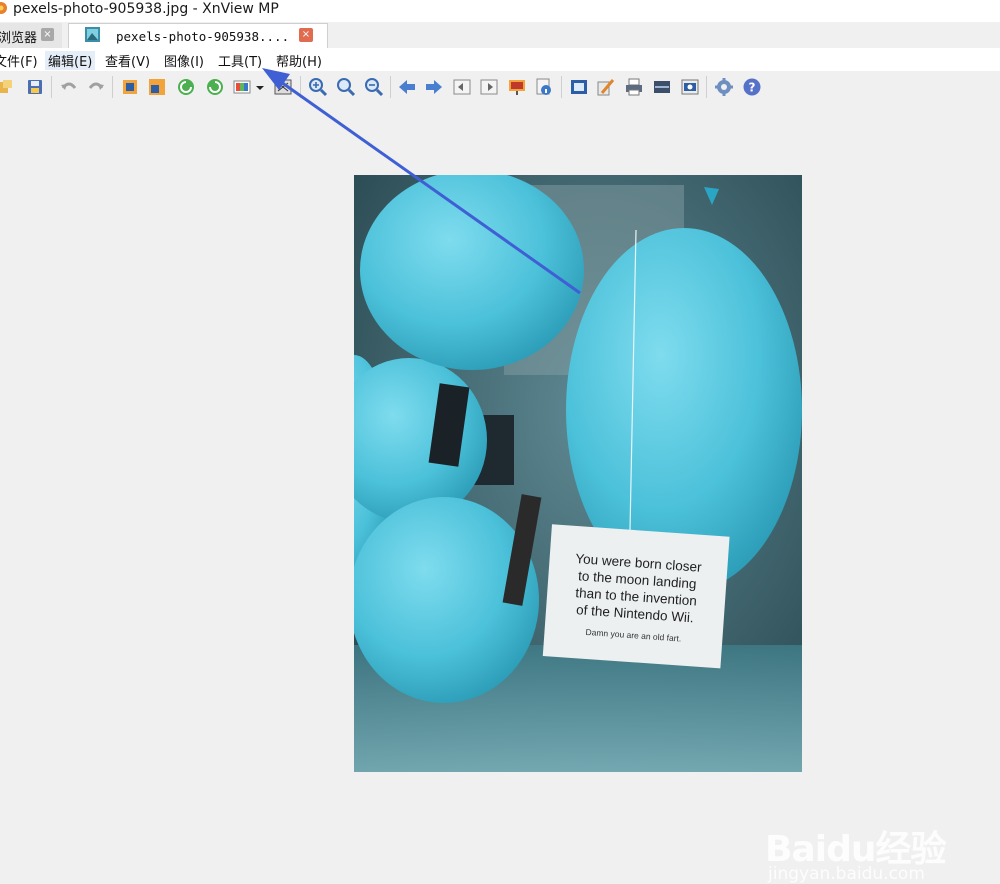  What do you see at coordinates (70, 60) in the screenshot?
I see `menu-edit: 编辑(E)` at bounding box center [70, 60].